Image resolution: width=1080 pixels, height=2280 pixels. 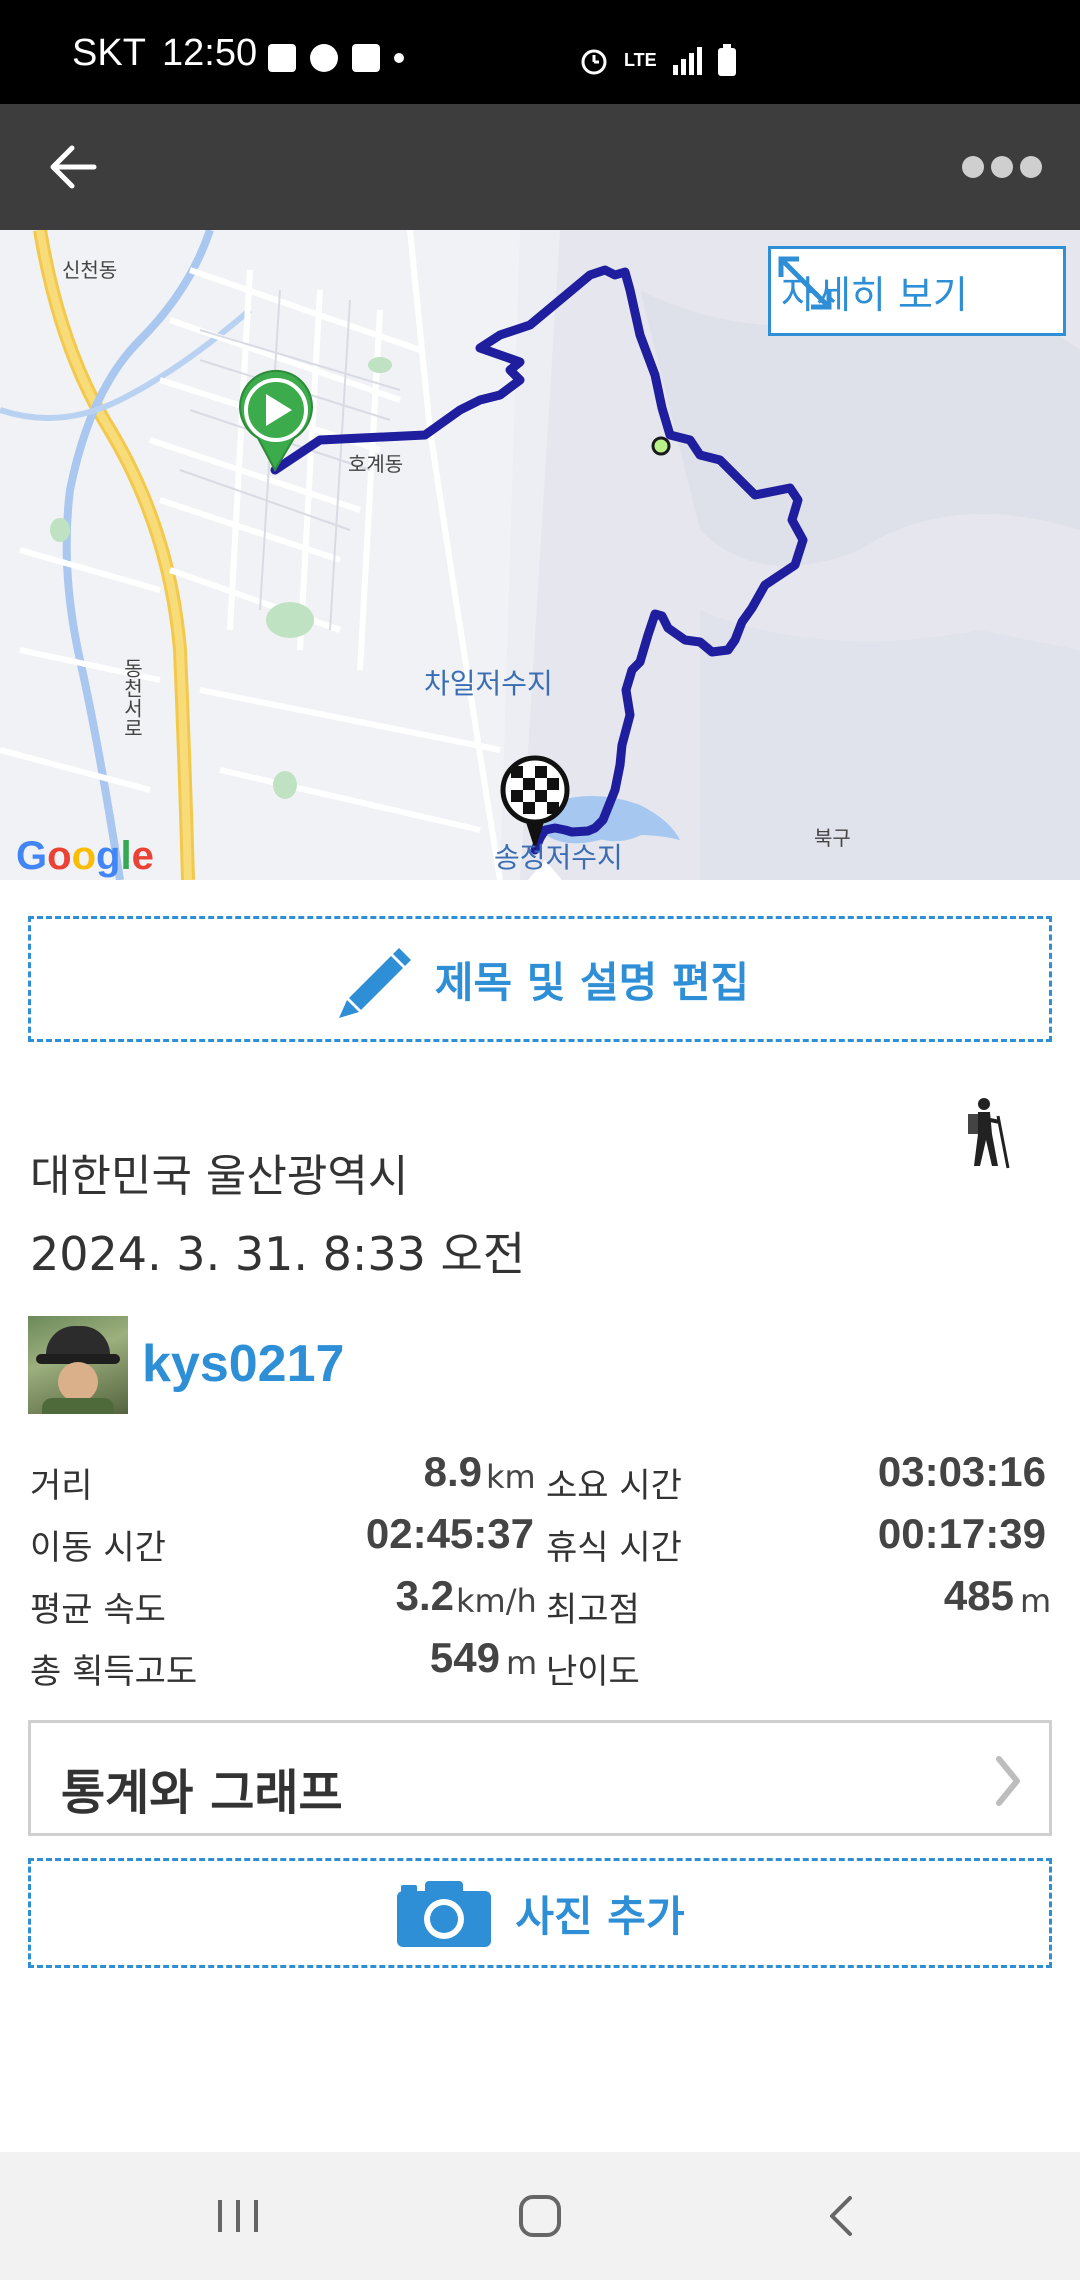 What do you see at coordinates (85, 856) in the screenshot?
I see `google-logo: Google` at bounding box center [85, 856].